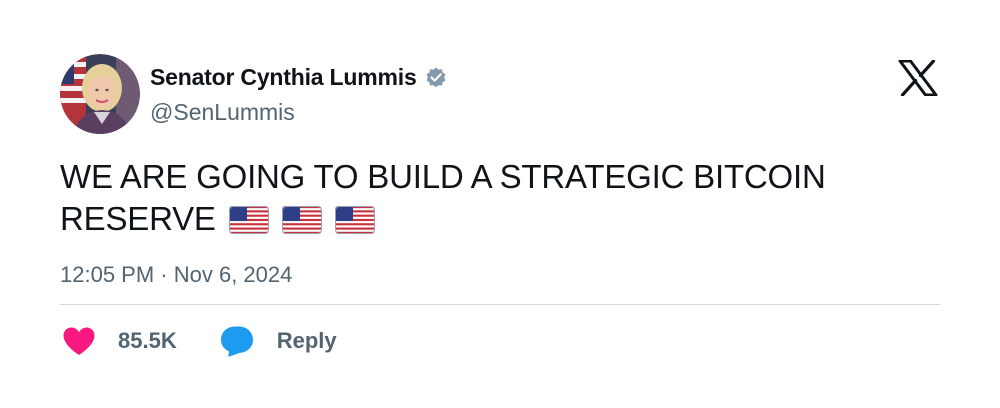 This screenshot has height=408, width=1000. Describe the element at coordinates (299, 112) in the screenshot. I see `handle: @SenLummis` at that location.